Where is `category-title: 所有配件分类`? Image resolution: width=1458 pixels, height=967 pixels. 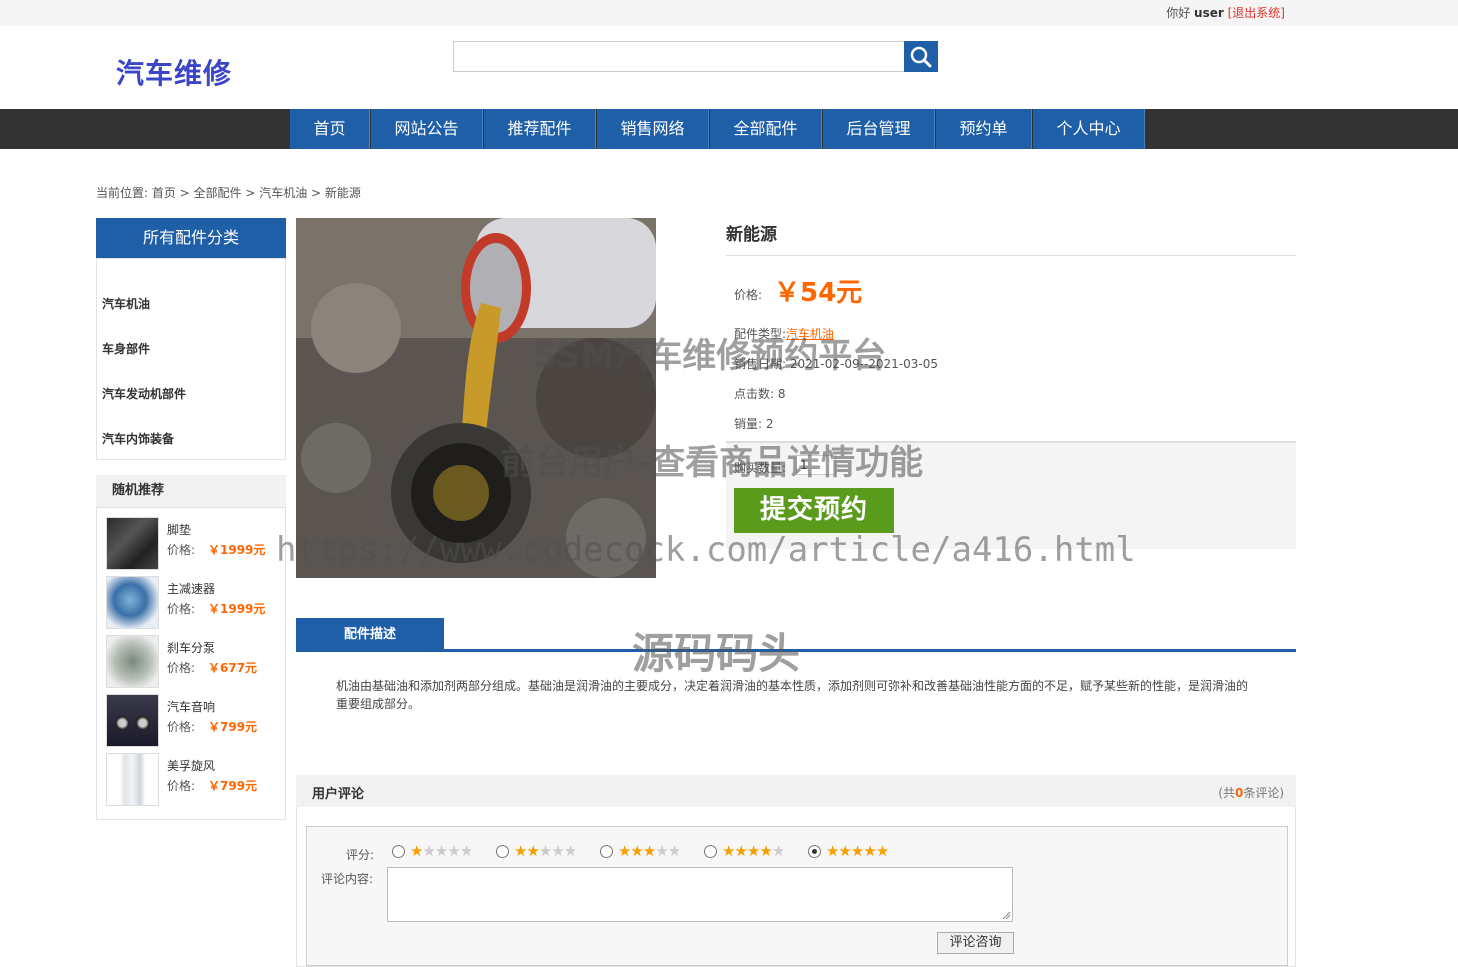
category-title: 所有配件分类 is located at coordinates (191, 238).